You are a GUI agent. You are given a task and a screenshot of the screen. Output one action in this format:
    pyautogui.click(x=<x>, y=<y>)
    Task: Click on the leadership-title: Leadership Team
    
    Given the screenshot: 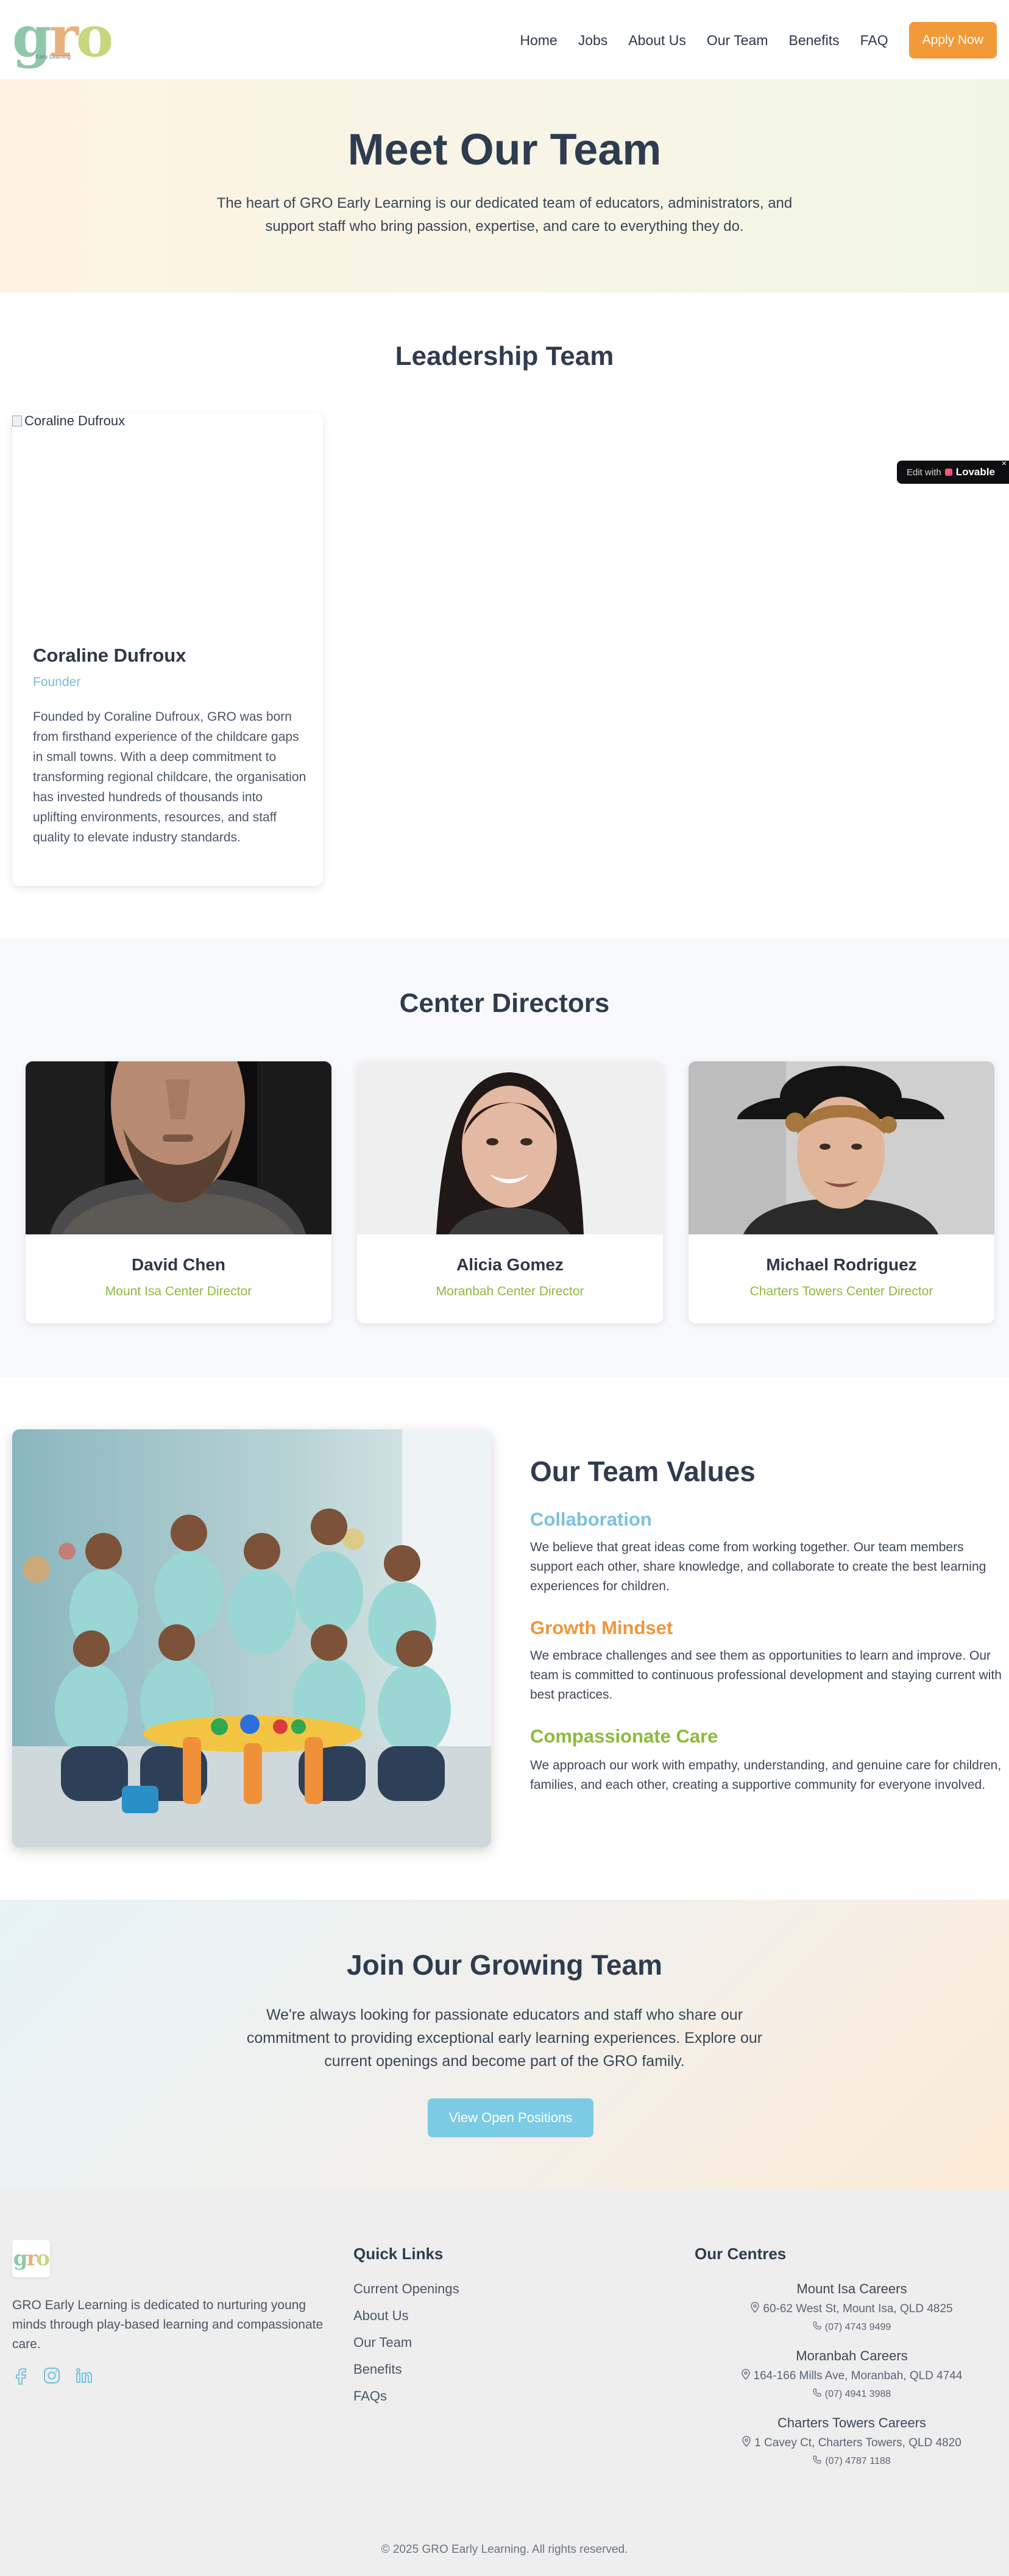 What is the action you would take?
    pyautogui.click(x=505, y=356)
    